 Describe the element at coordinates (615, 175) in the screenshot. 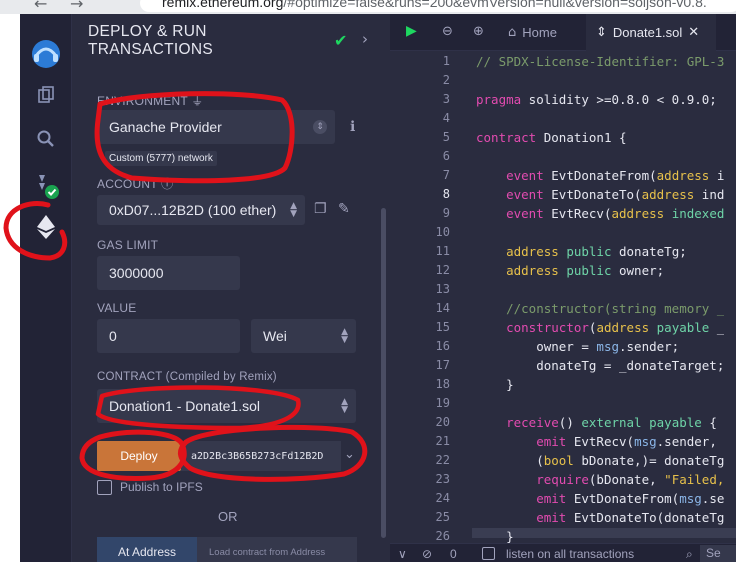

I see `code-line: event EvtDonateFrom(address i` at that location.